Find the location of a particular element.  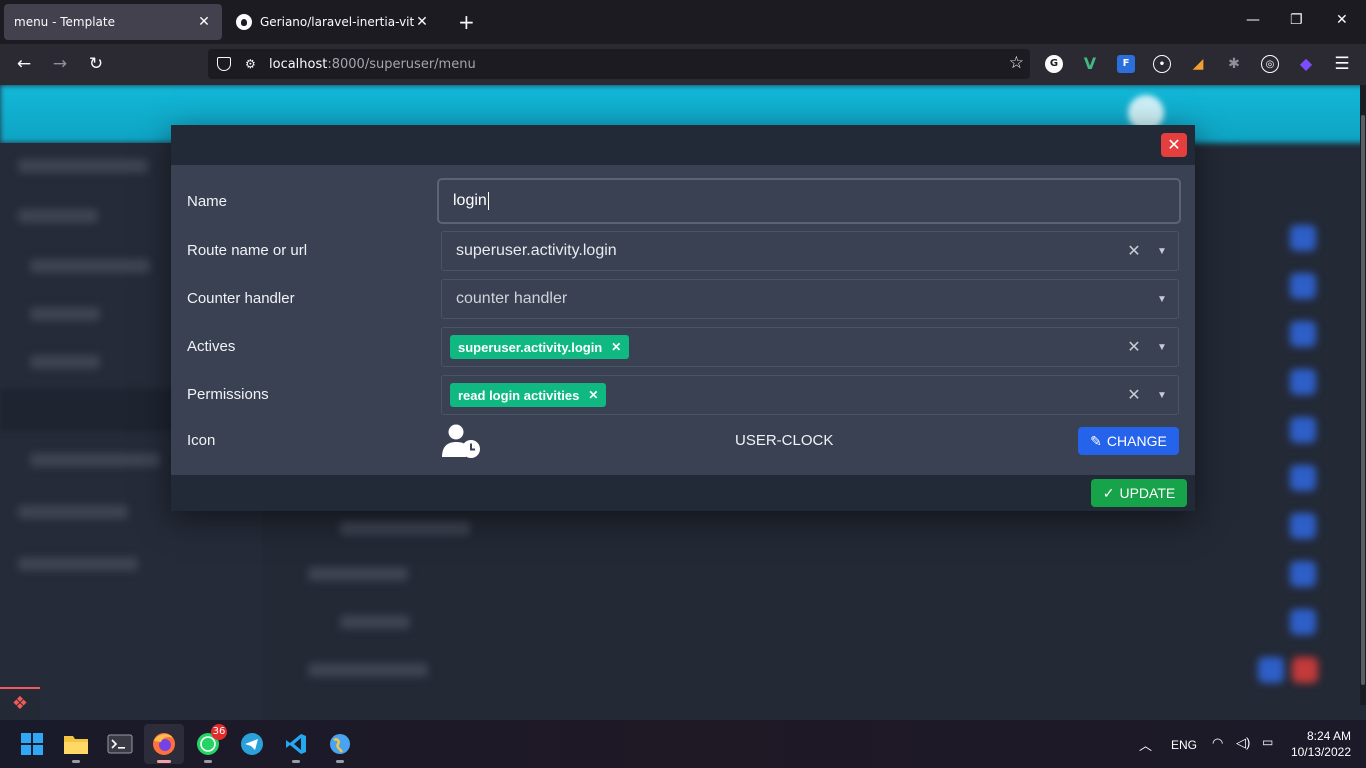

clock-time: 8:24 AM is located at coordinates (1328, 736).